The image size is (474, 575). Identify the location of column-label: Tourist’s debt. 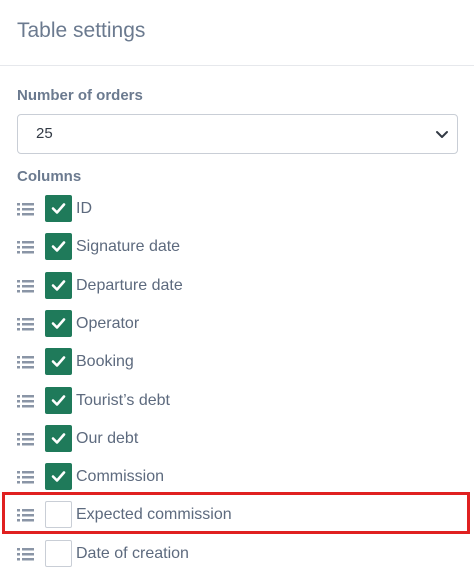
(123, 400).